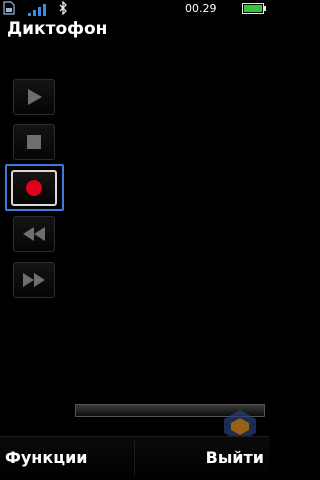  I want to click on record-icon, so click(34, 188).